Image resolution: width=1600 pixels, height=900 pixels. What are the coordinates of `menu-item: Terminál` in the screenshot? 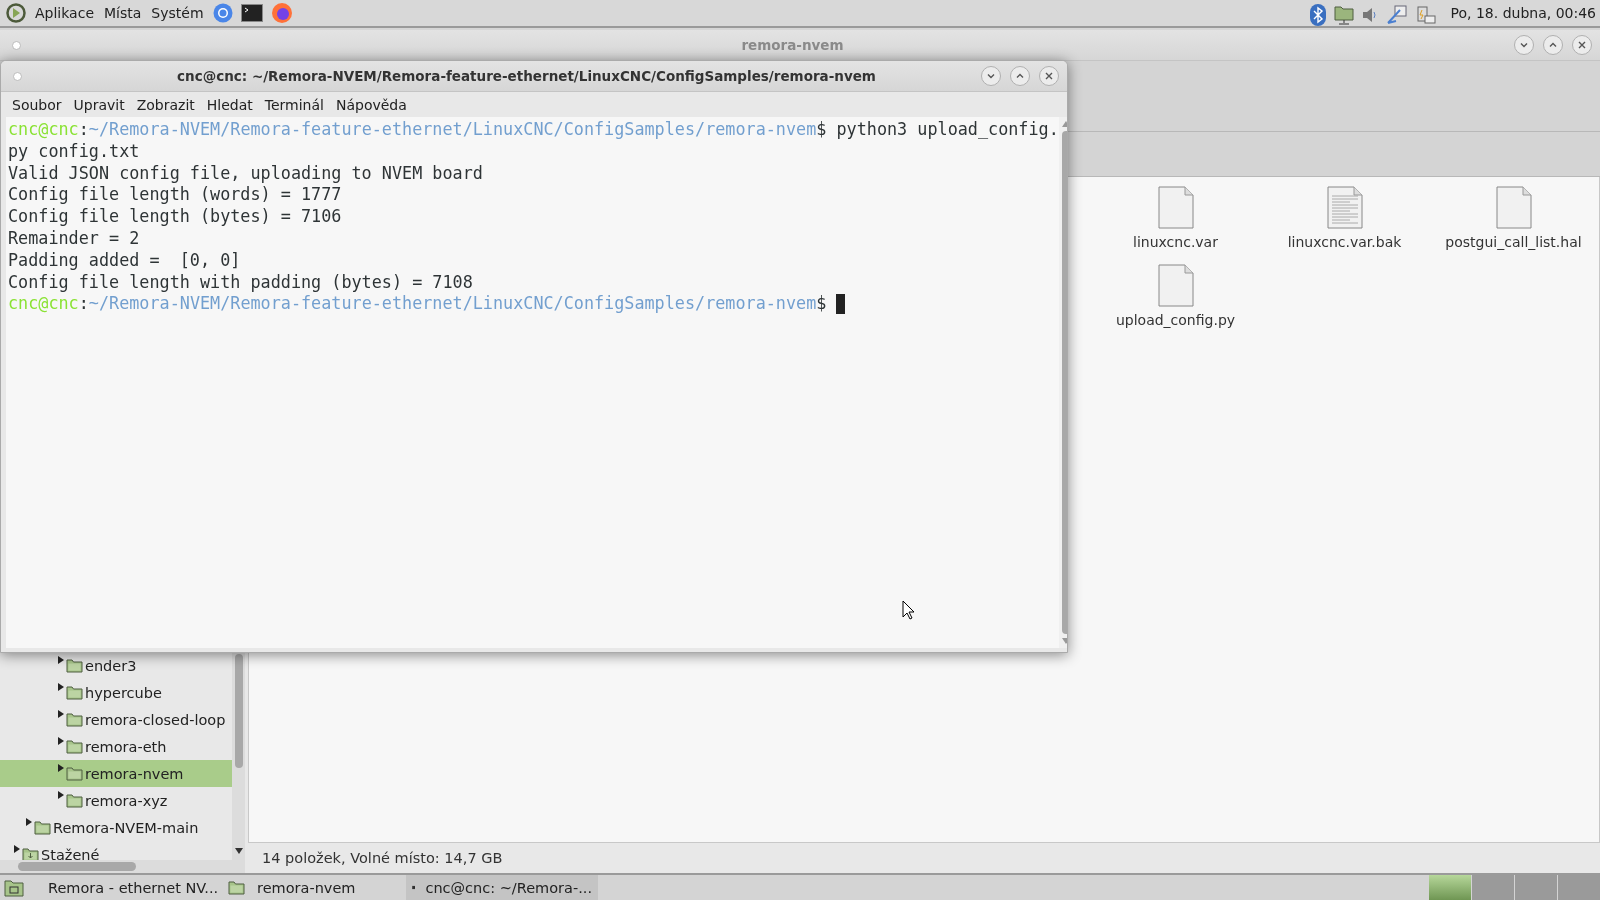 It's located at (294, 104).